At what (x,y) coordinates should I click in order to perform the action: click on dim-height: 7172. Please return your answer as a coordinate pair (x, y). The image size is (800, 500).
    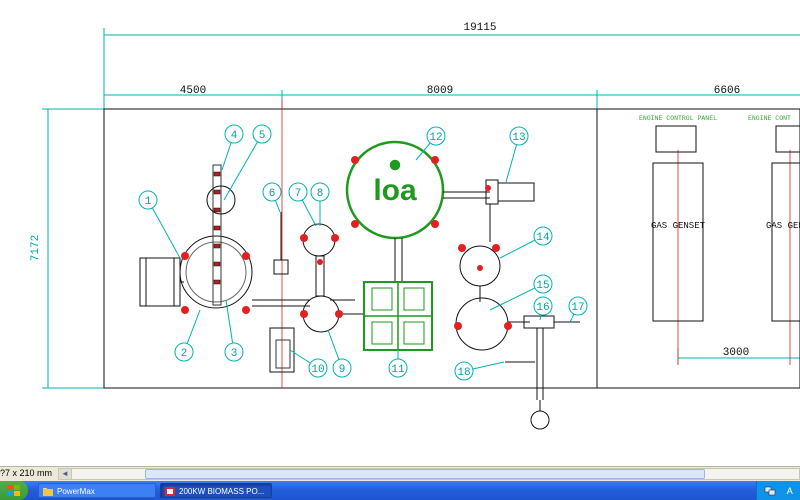
    Looking at the image, I should click on (36, 248).